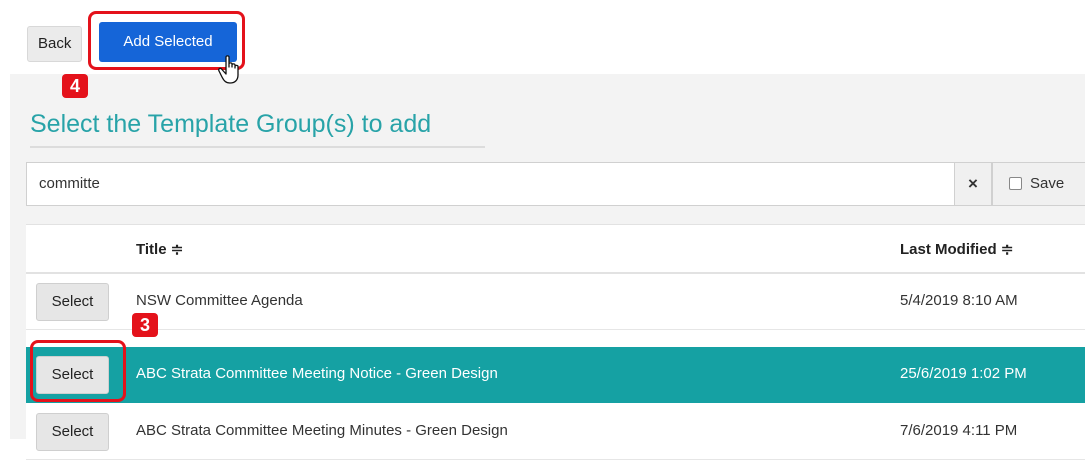 This screenshot has width=1085, height=460. Describe the element at coordinates (490, 184) in the screenshot. I see `search-input: committe` at that location.